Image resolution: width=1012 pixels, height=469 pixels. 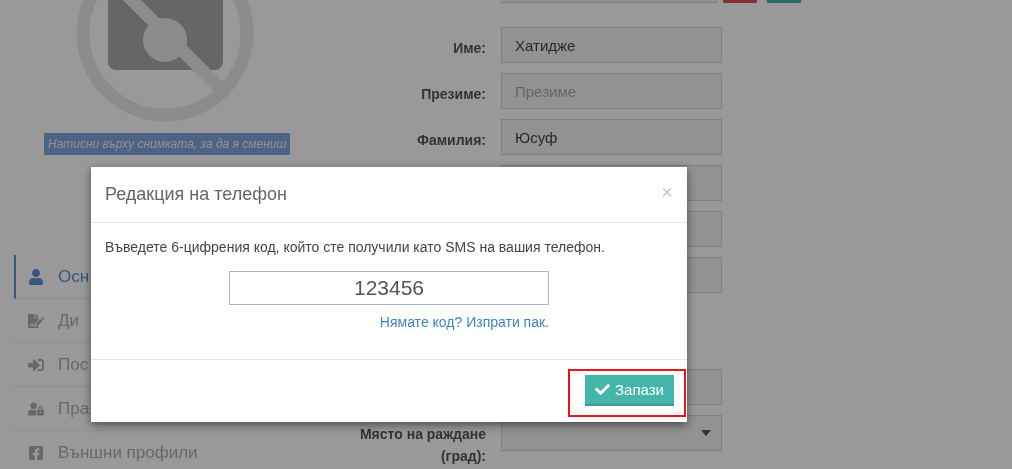 What do you see at coordinates (196, 194) in the screenshot?
I see `dialog-title: Редакция на телефон` at bounding box center [196, 194].